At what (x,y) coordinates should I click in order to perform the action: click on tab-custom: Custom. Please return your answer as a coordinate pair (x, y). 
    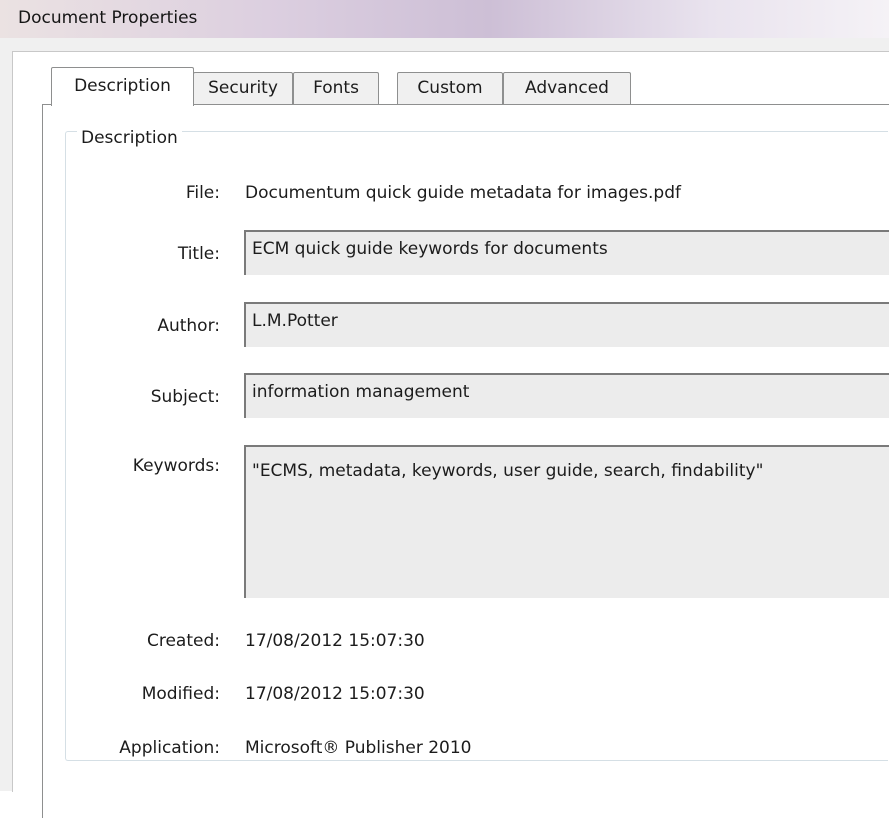
    Looking at the image, I should click on (450, 88).